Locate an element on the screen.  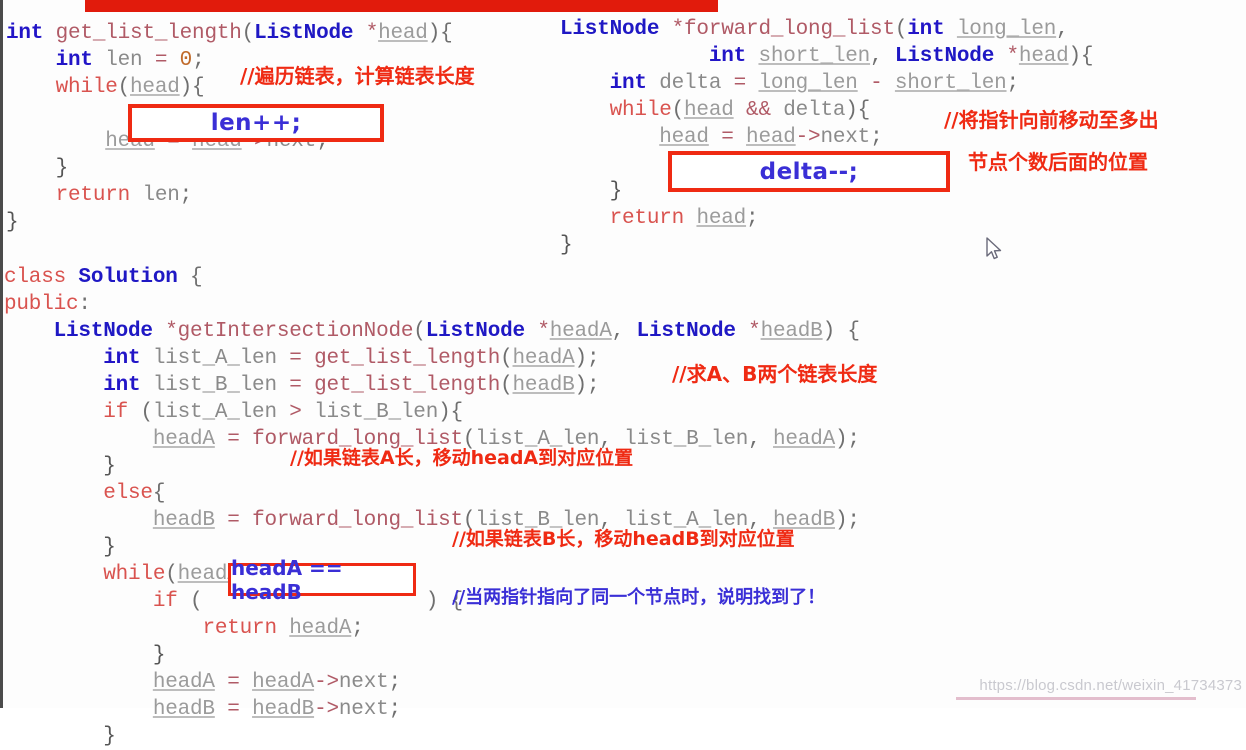
watermark-underline is located at coordinates (1076, 698).